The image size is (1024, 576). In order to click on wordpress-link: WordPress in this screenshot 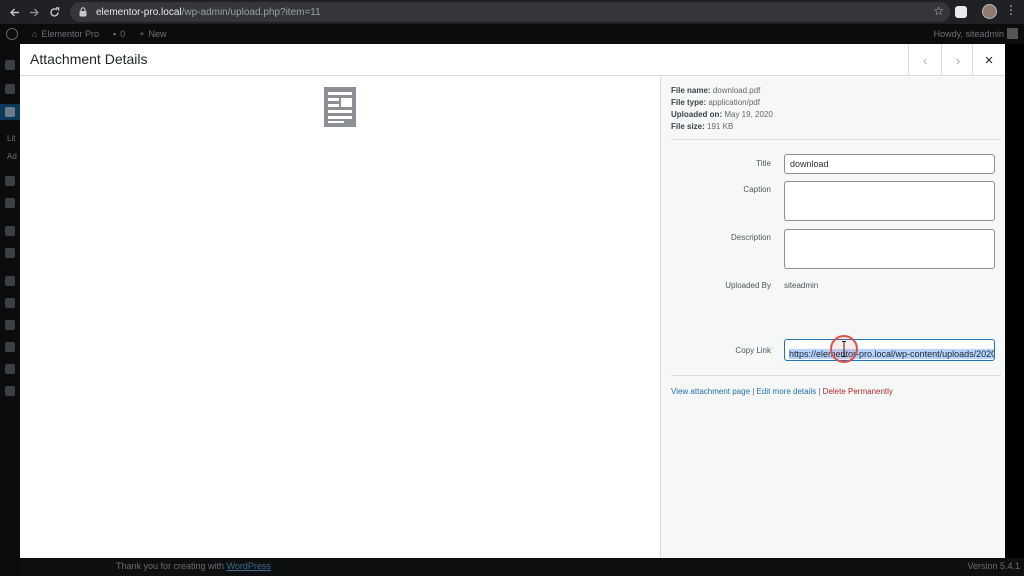, I will do `click(249, 566)`.